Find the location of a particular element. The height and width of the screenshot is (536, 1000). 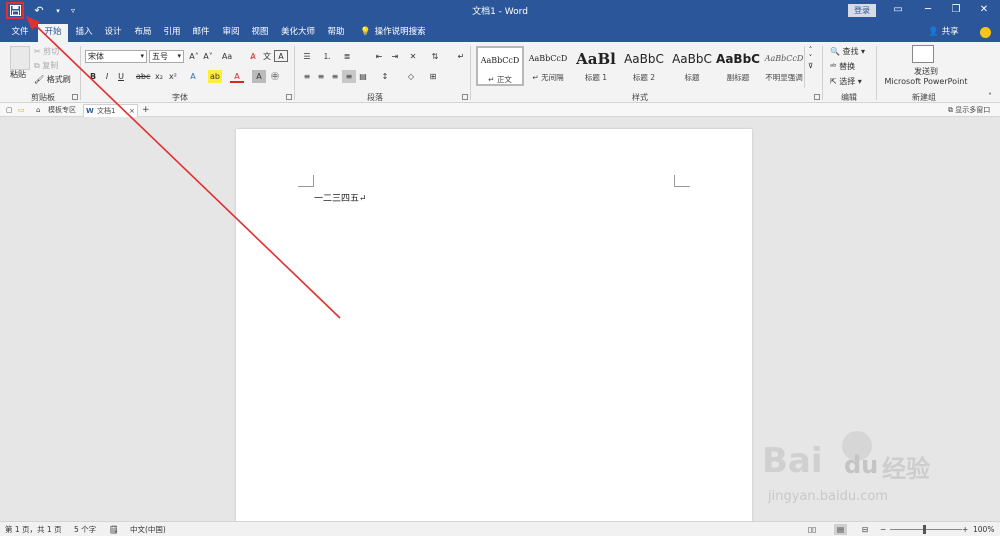

login-button: 登录 is located at coordinates (862, 10).